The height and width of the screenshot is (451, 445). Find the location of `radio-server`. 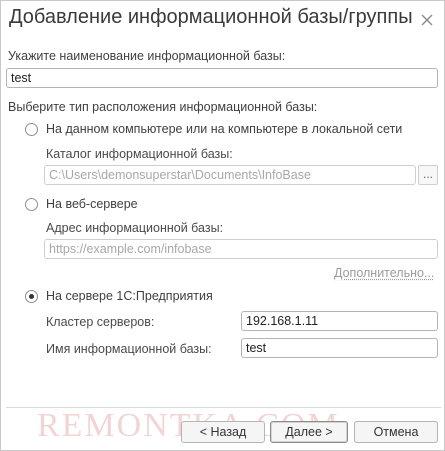

radio-server is located at coordinates (31, 296).